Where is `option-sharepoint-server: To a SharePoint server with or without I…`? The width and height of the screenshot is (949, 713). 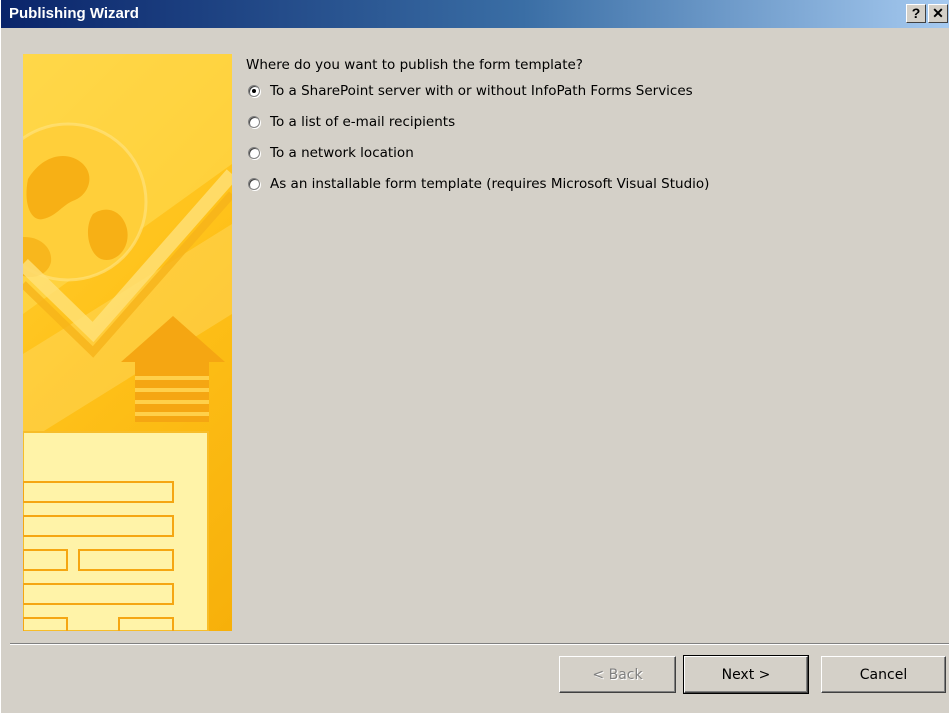 option-sharepoint-server: To a SharePoint server with or without I… is located at coordinates (470, 91).